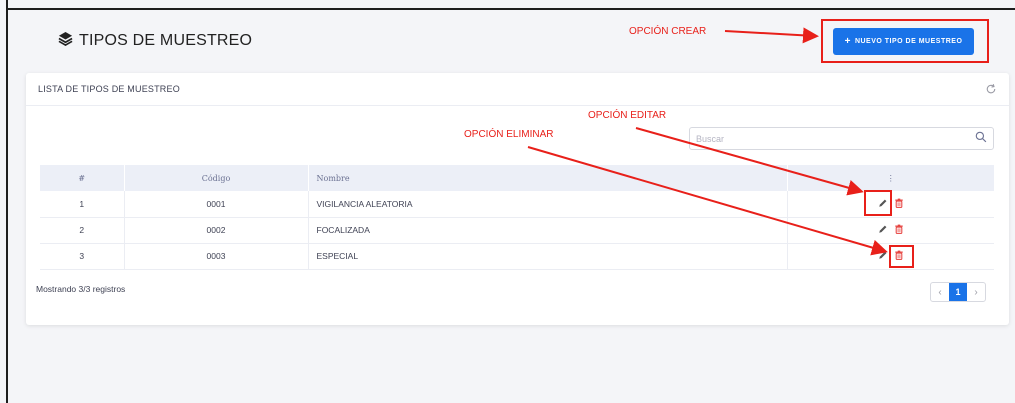 The width and height of the screenshot is (1015, 403). What do you see at coordinates (109, 89) in the screenshot?
I see `card-title: LISTA DE TIPOS DE MUESTREO` at bounding box center [109, 89].